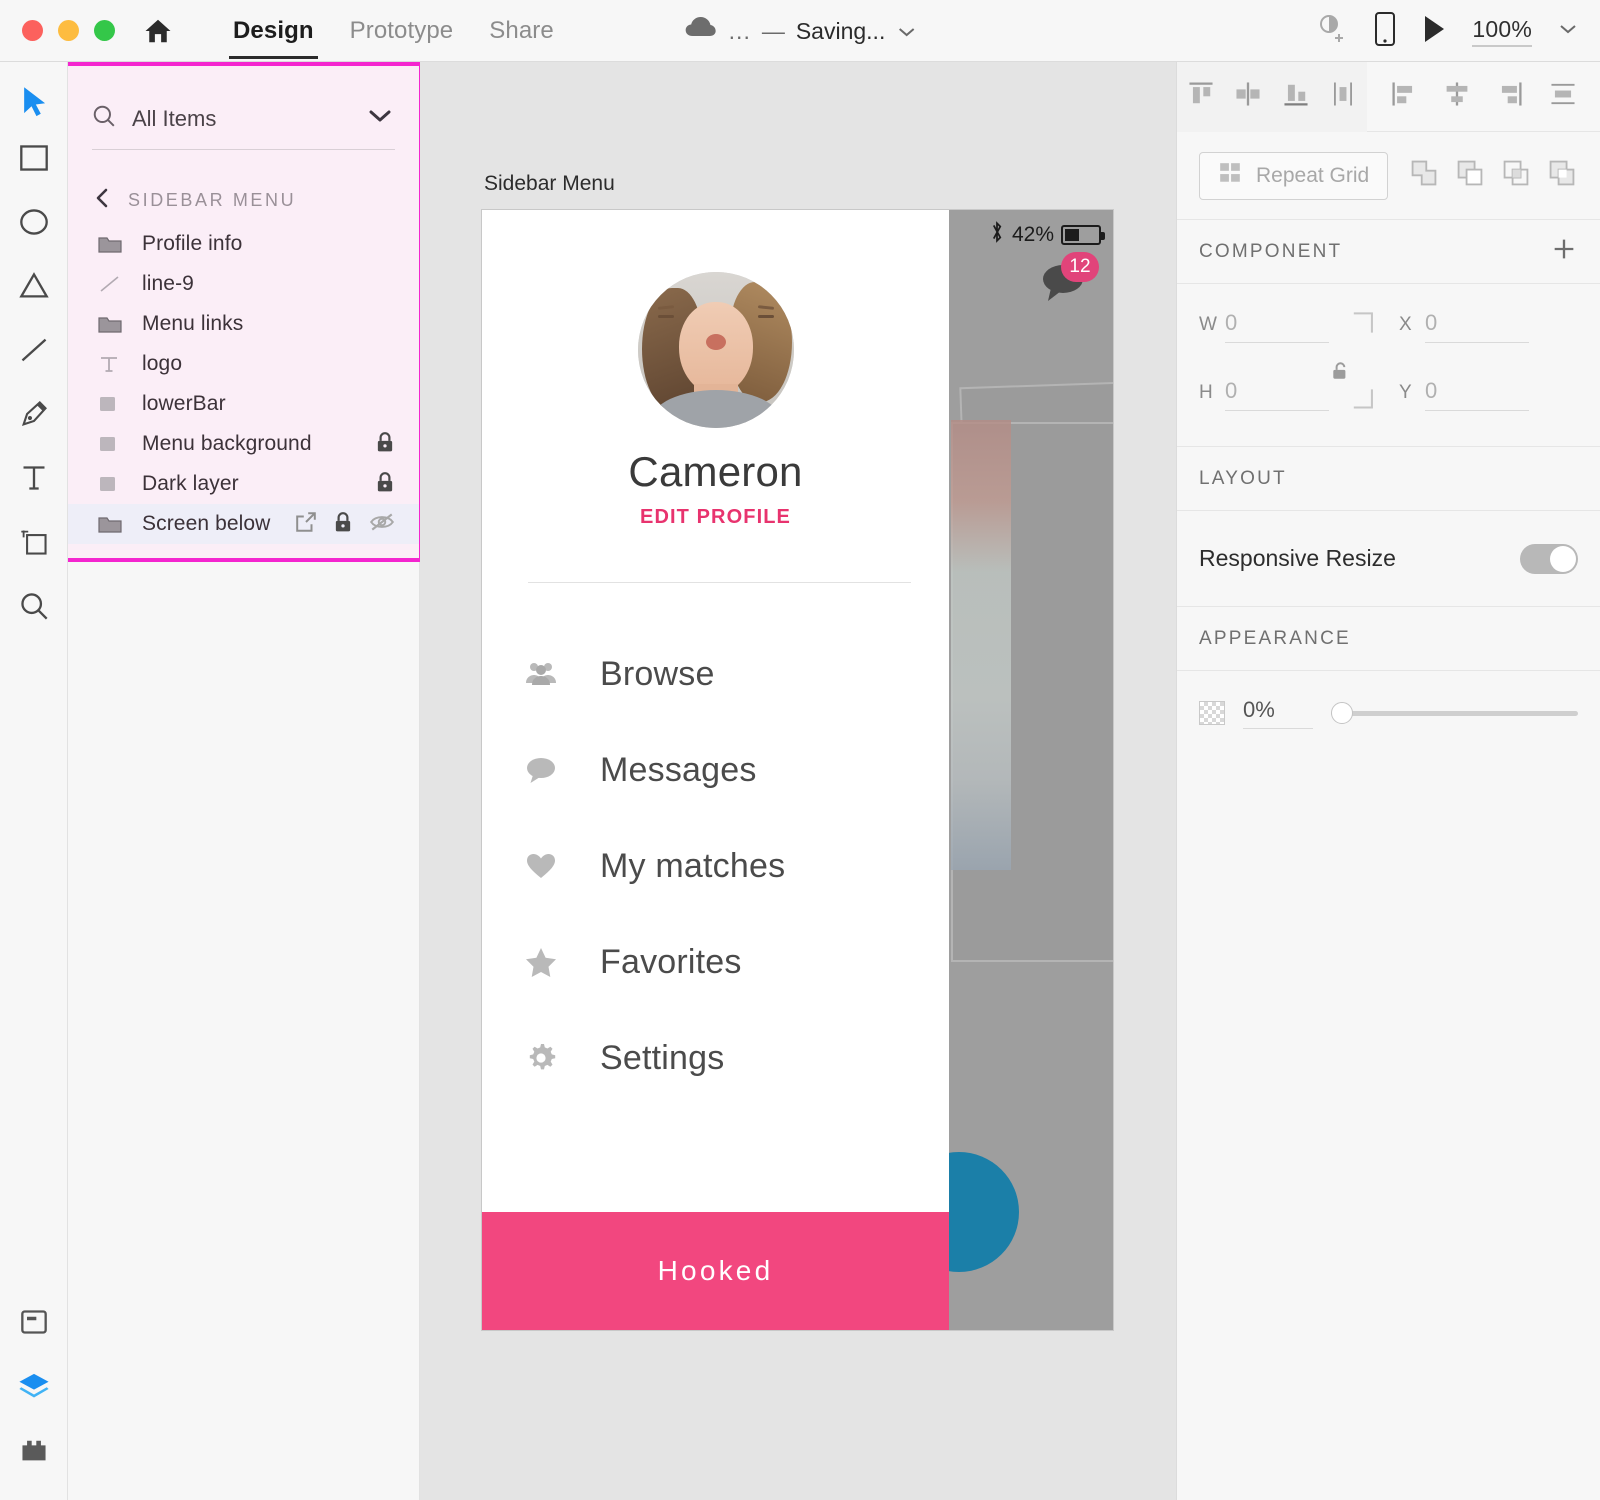 This screenshot has height=1500, width=1600. Describe the element at coordinates (34, 1450) in the screenshot. I see `plugin-icon` at that location.